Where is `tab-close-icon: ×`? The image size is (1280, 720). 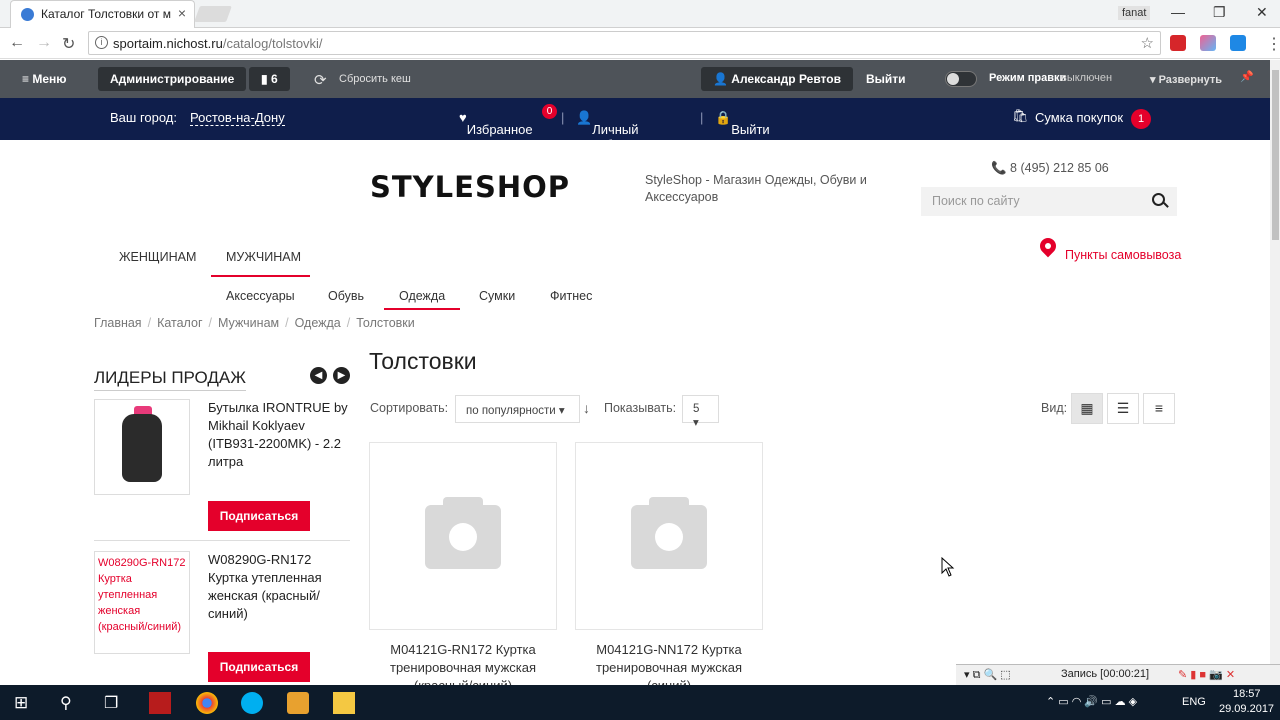
tab-close-icon: × is located at coordinates (182, 13).